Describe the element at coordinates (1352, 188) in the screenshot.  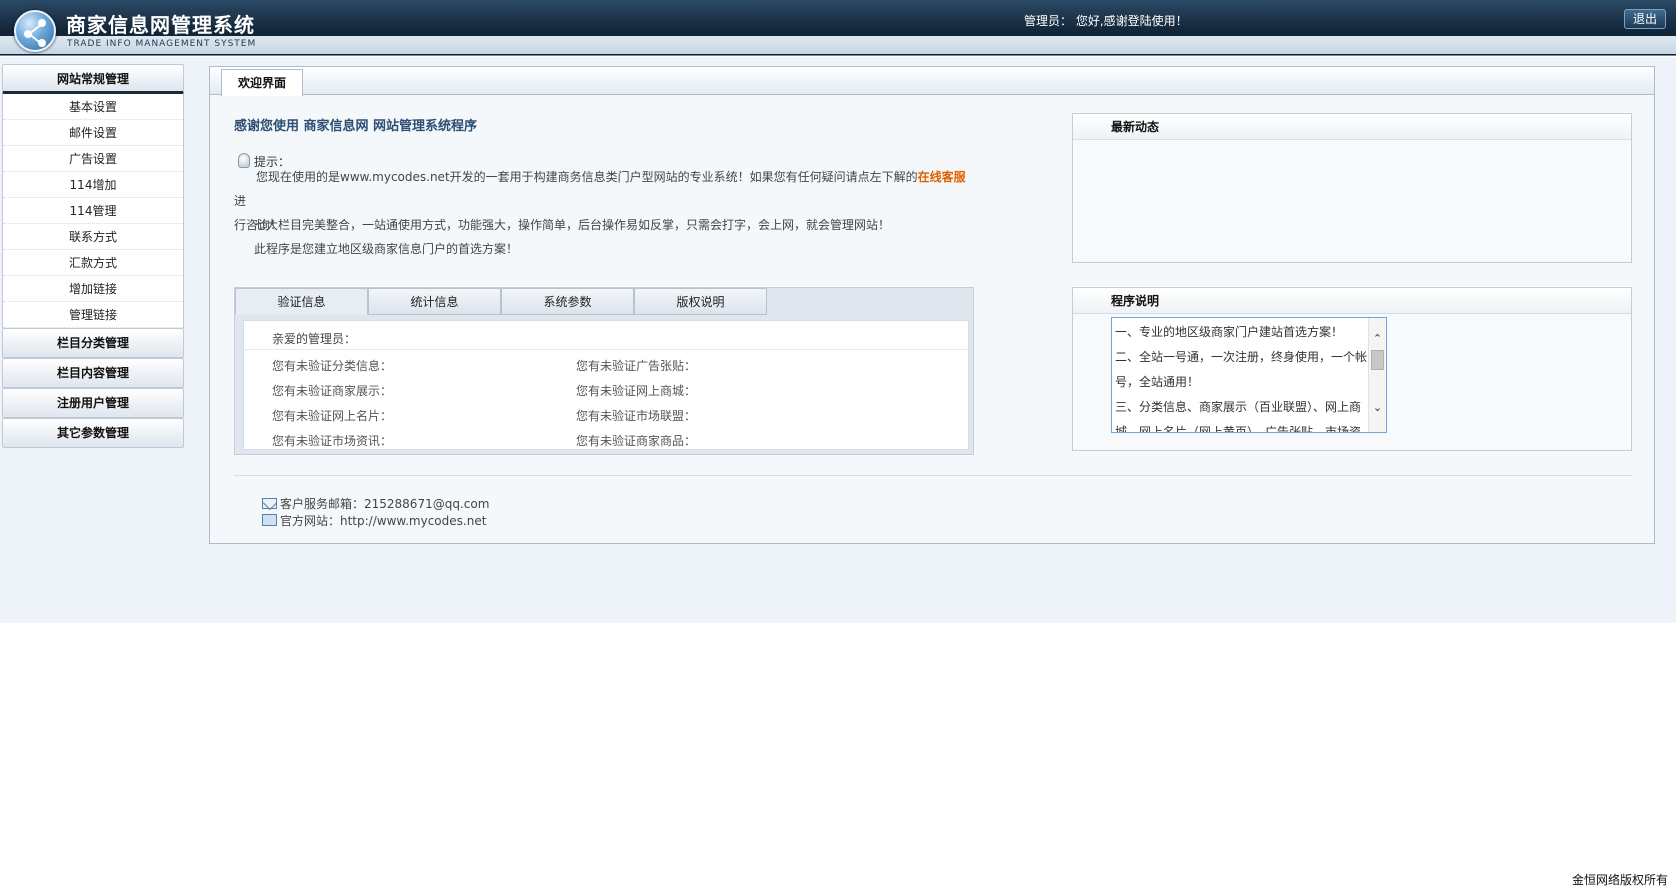
I see `latest-news-box: 最新动态` at that location.